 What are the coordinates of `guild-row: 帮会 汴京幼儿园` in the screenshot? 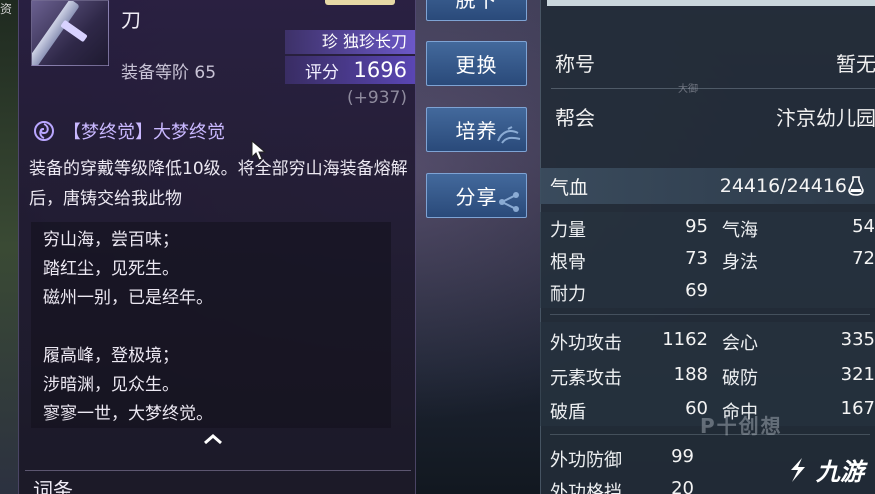 It's located at (708, 116).